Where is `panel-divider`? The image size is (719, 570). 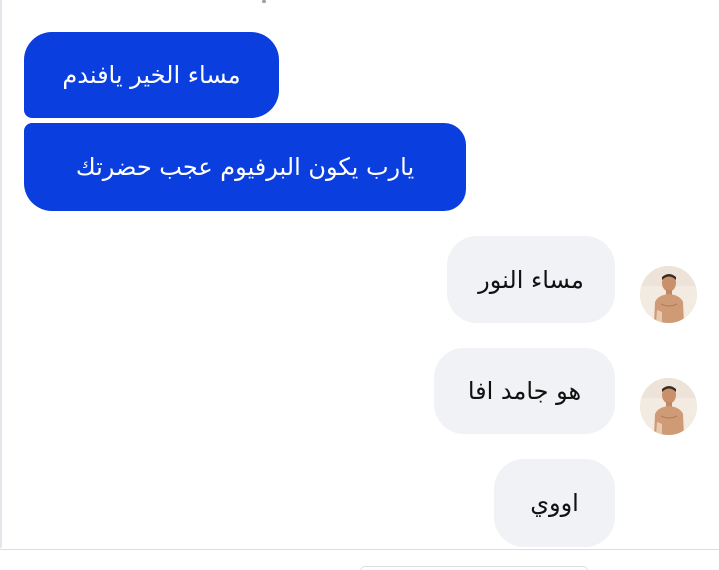
panel-divider is located at coordinates (1, 274).